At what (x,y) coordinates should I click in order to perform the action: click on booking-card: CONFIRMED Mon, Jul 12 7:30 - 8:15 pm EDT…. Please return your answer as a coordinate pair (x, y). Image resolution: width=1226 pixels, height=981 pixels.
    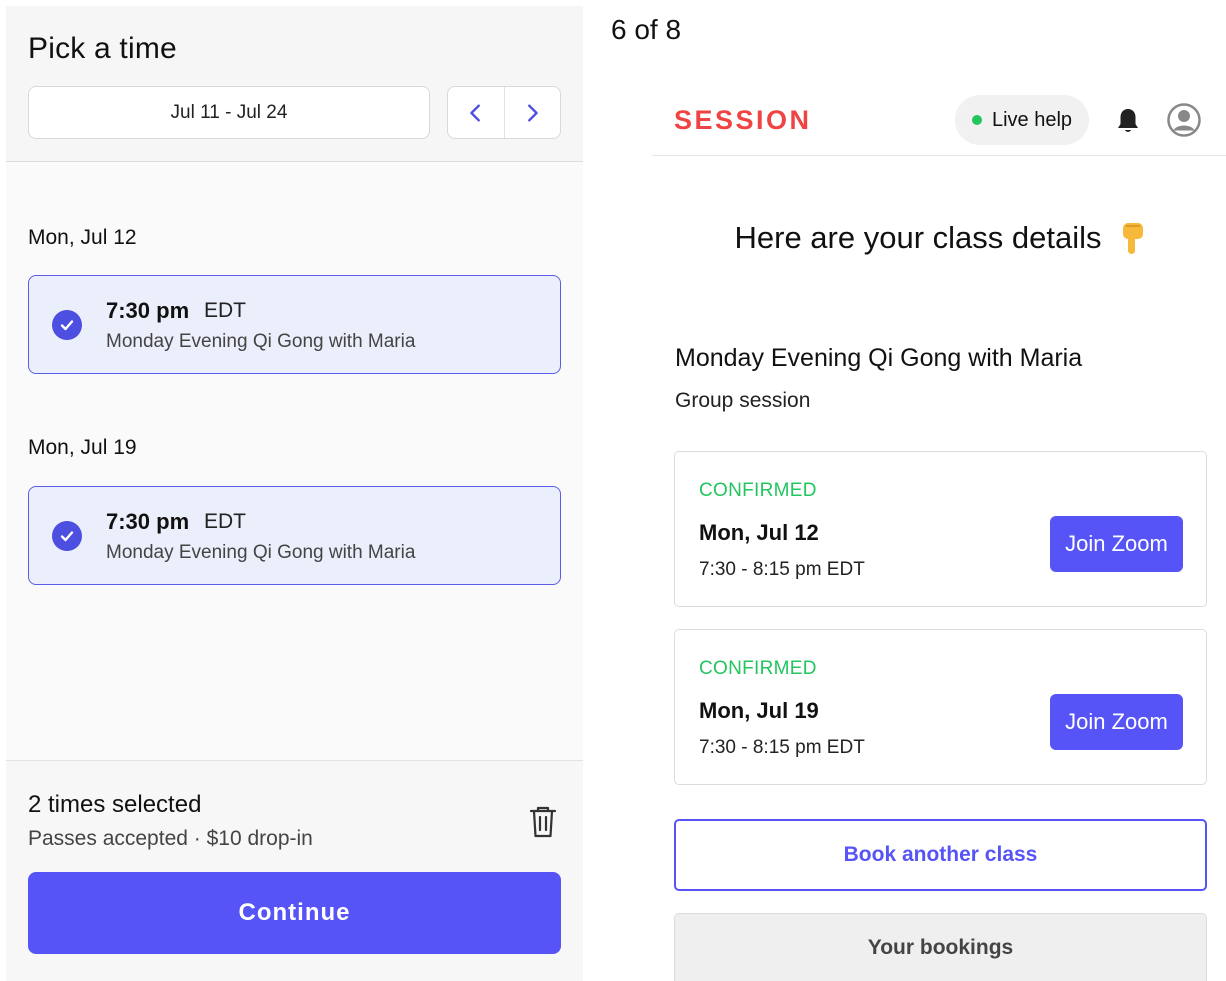
    Looking at the image, I should click on (940, 529).